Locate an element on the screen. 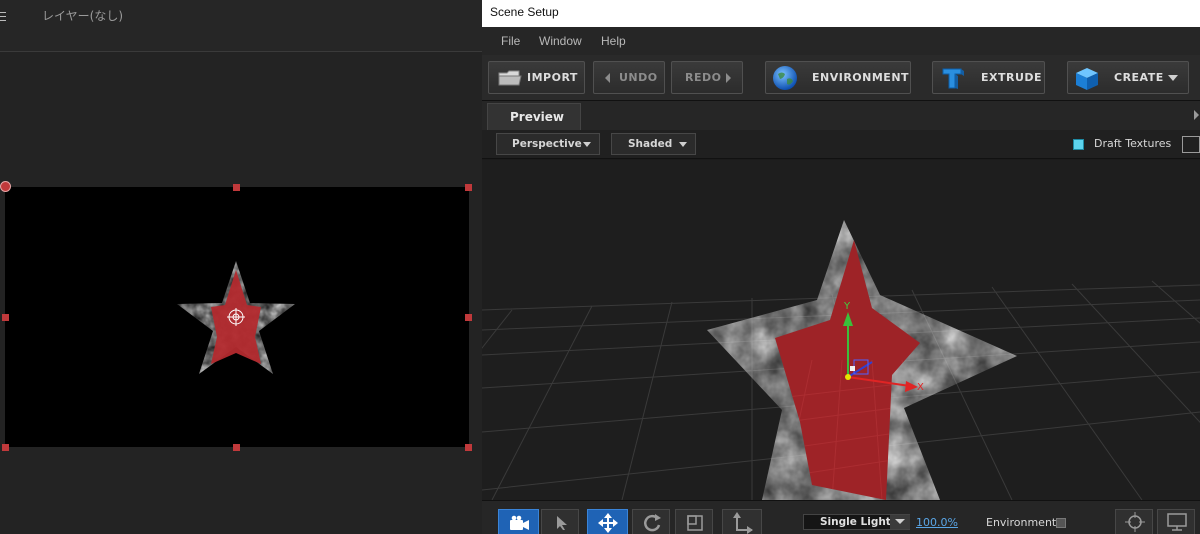 The image size is (1200, 534). transform-handle-top-right is located at coordinates (468, 187).